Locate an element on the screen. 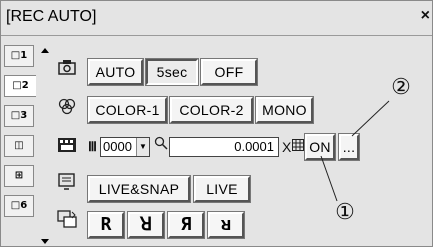  tab-3-label: □3 is located at coordinates (19, 115).